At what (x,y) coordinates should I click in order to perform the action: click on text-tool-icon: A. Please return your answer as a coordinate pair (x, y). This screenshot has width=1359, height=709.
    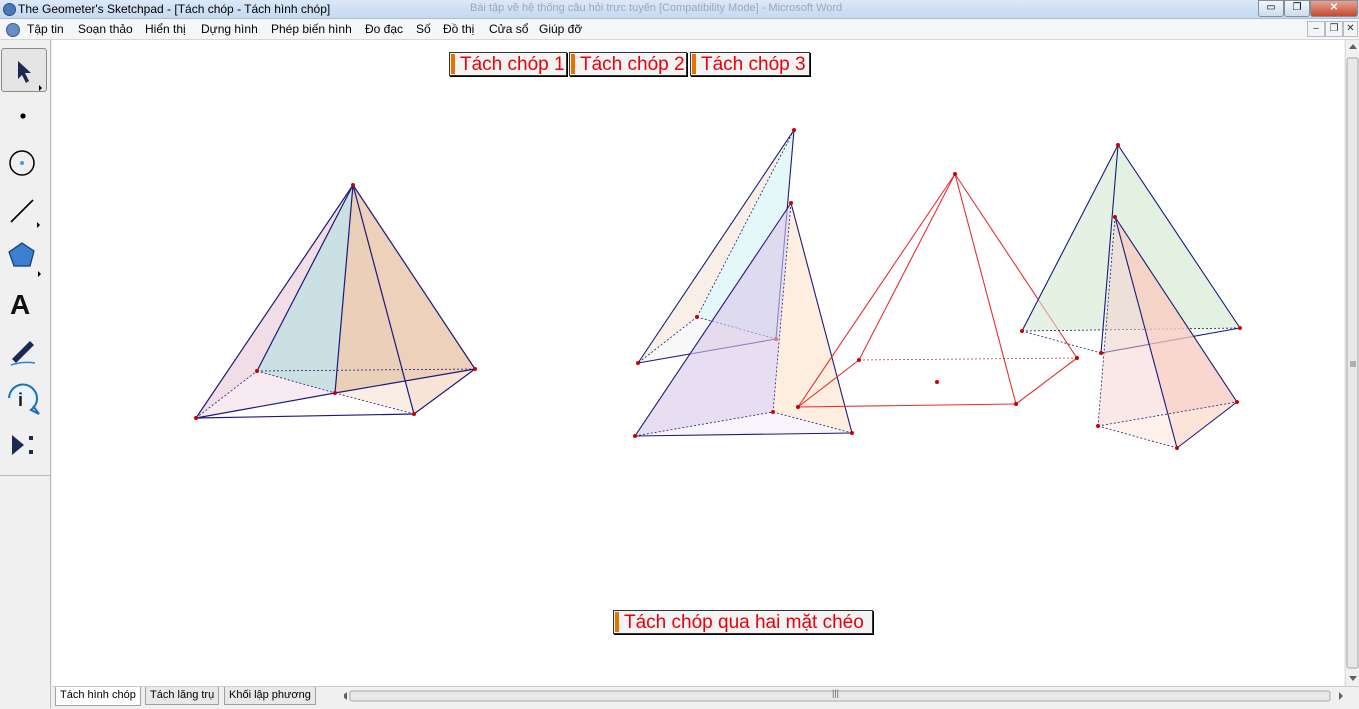
    Looking at the image, I should click on (20, 304).